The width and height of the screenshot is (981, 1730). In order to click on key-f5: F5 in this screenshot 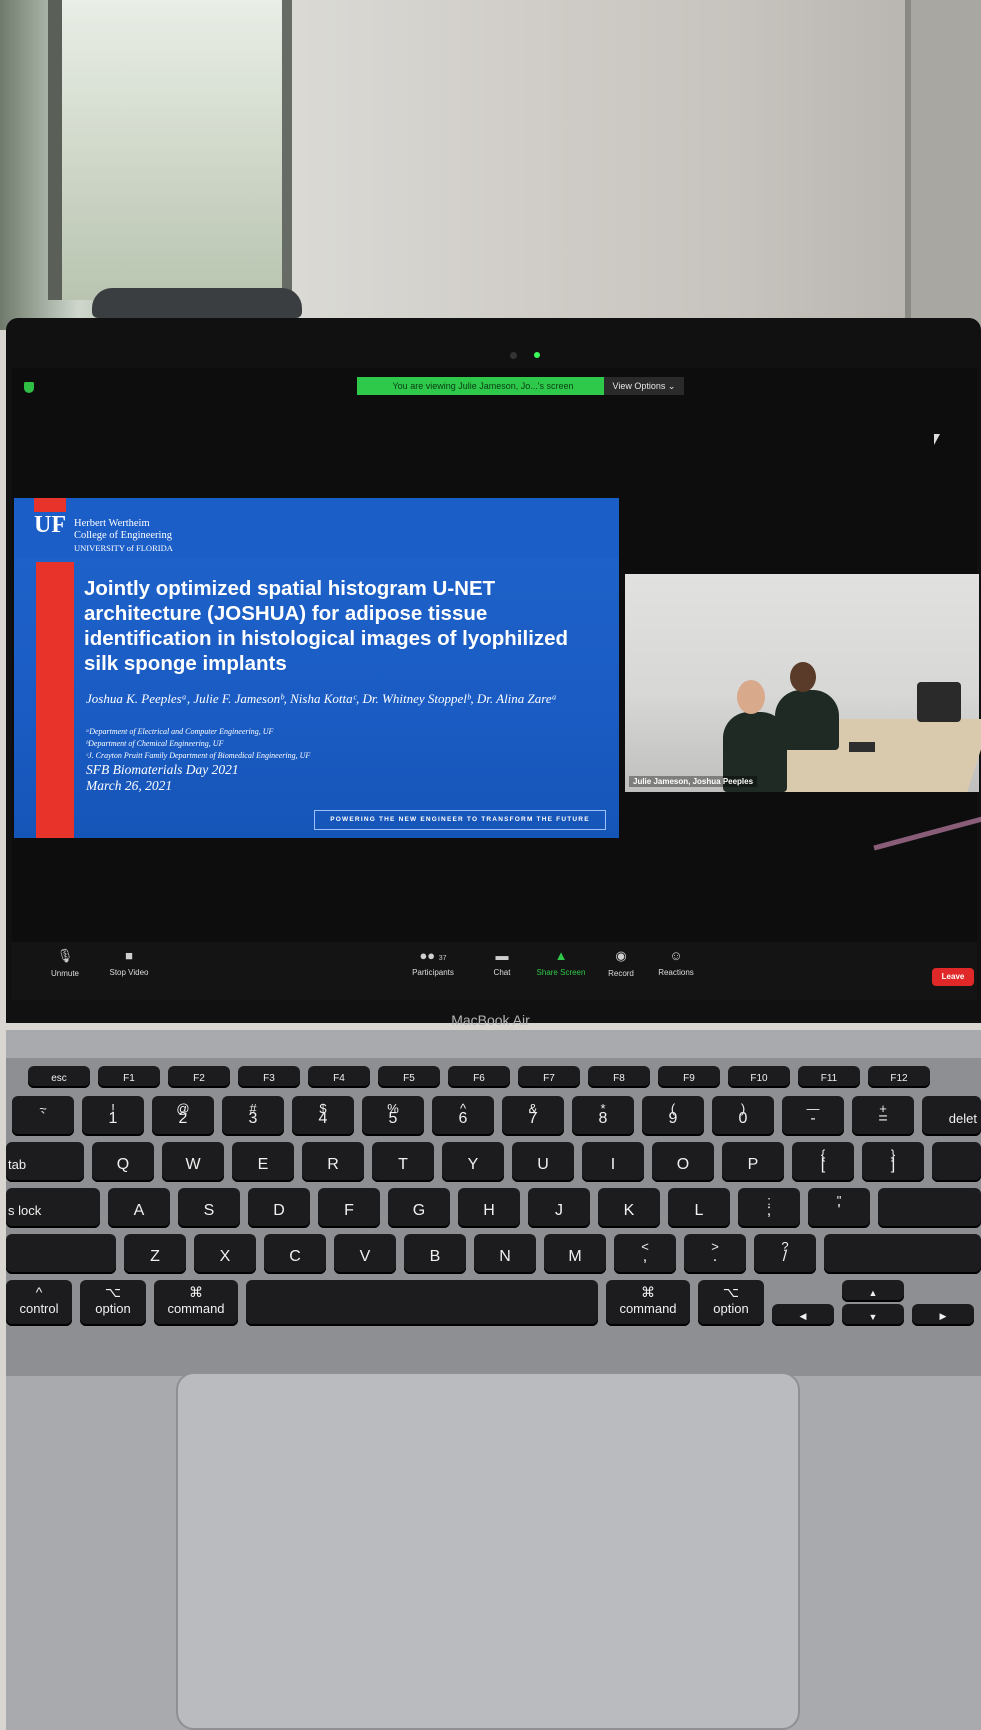, I will do `click(409, 1077)`.